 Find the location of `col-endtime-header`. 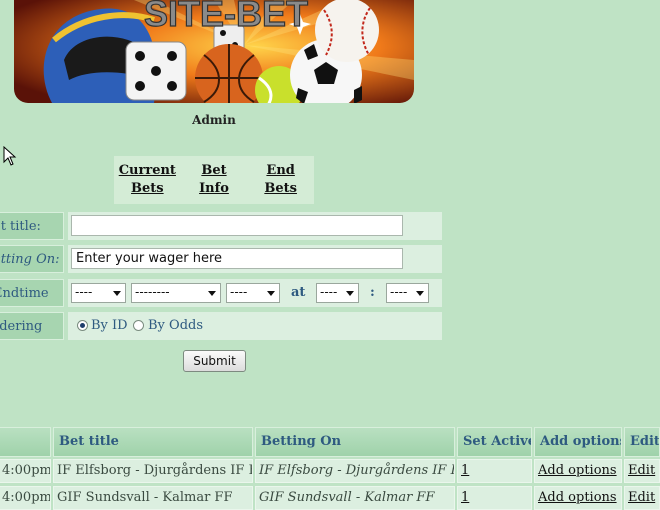

col-endtime-header is located at coordinates (25, 442).